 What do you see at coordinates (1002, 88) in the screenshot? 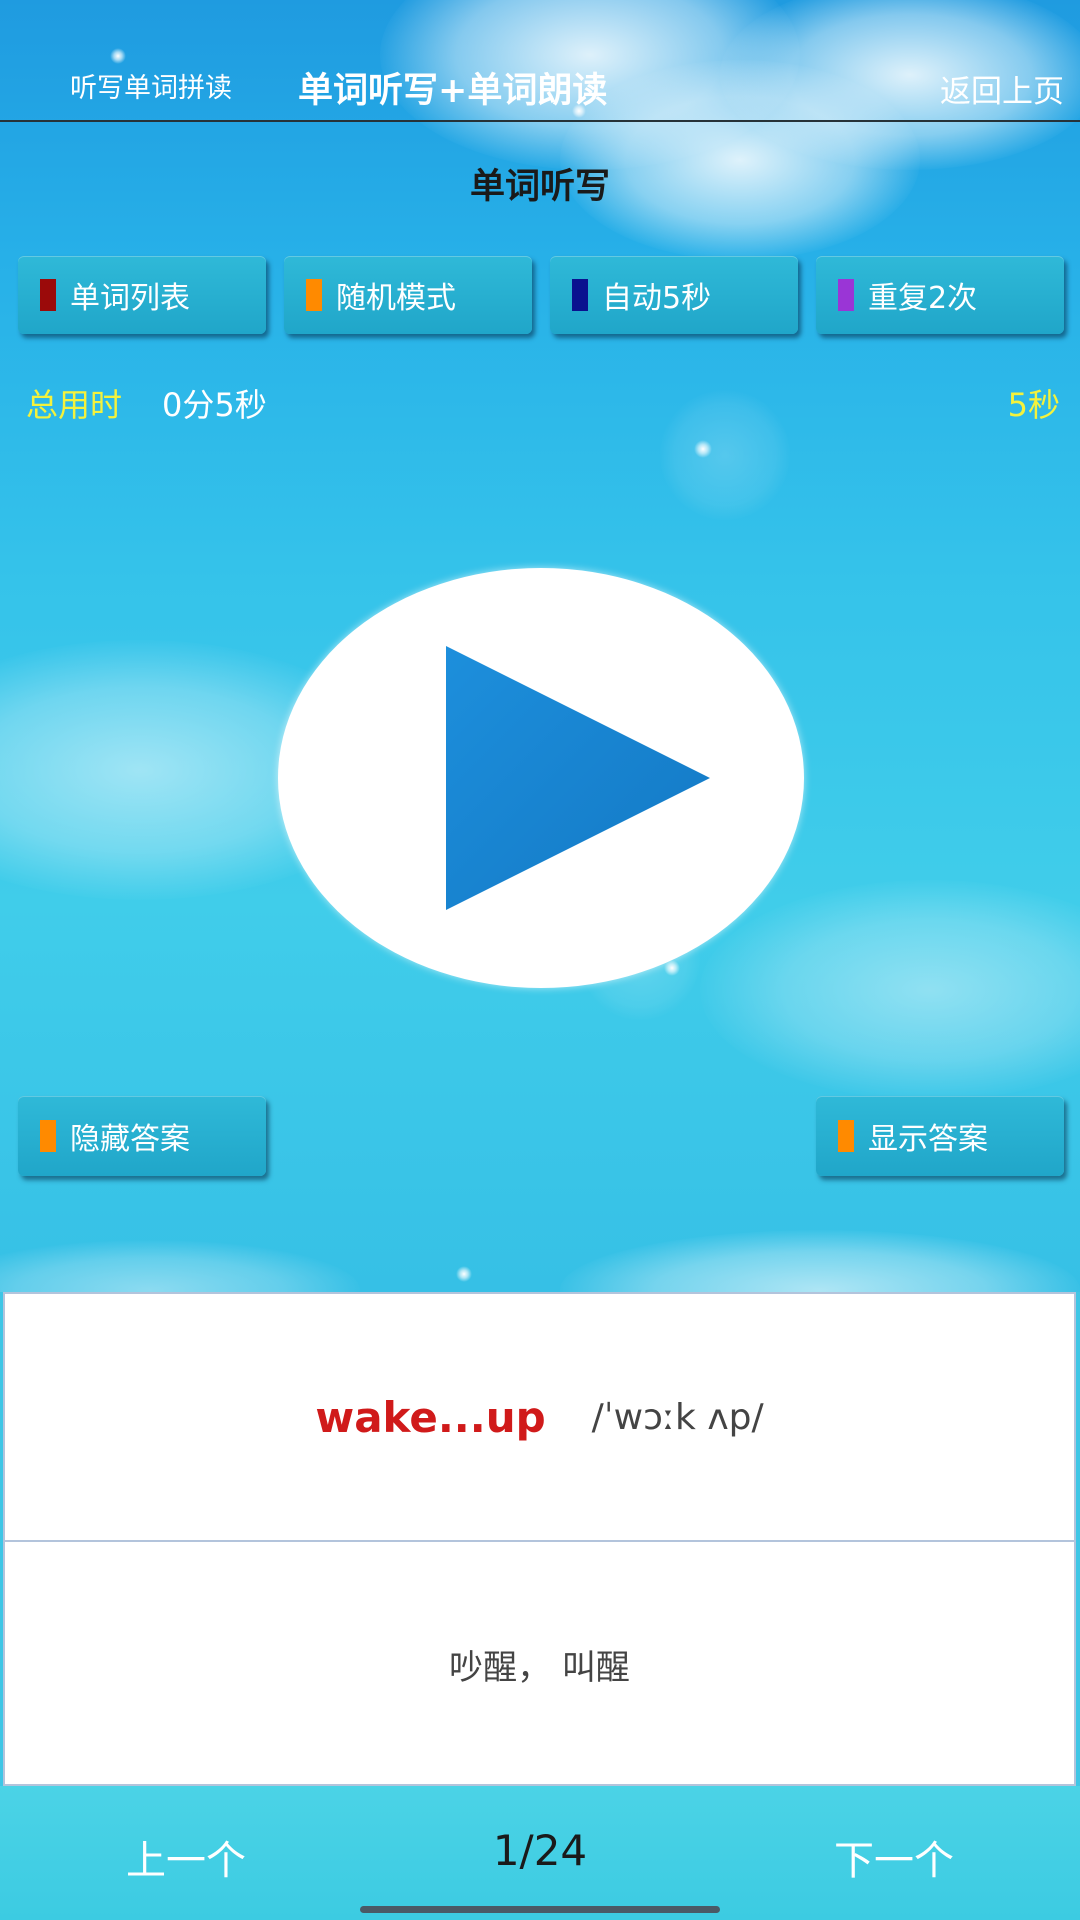
I see `back-button: 返回上页` at bounding box center [1002, 88].